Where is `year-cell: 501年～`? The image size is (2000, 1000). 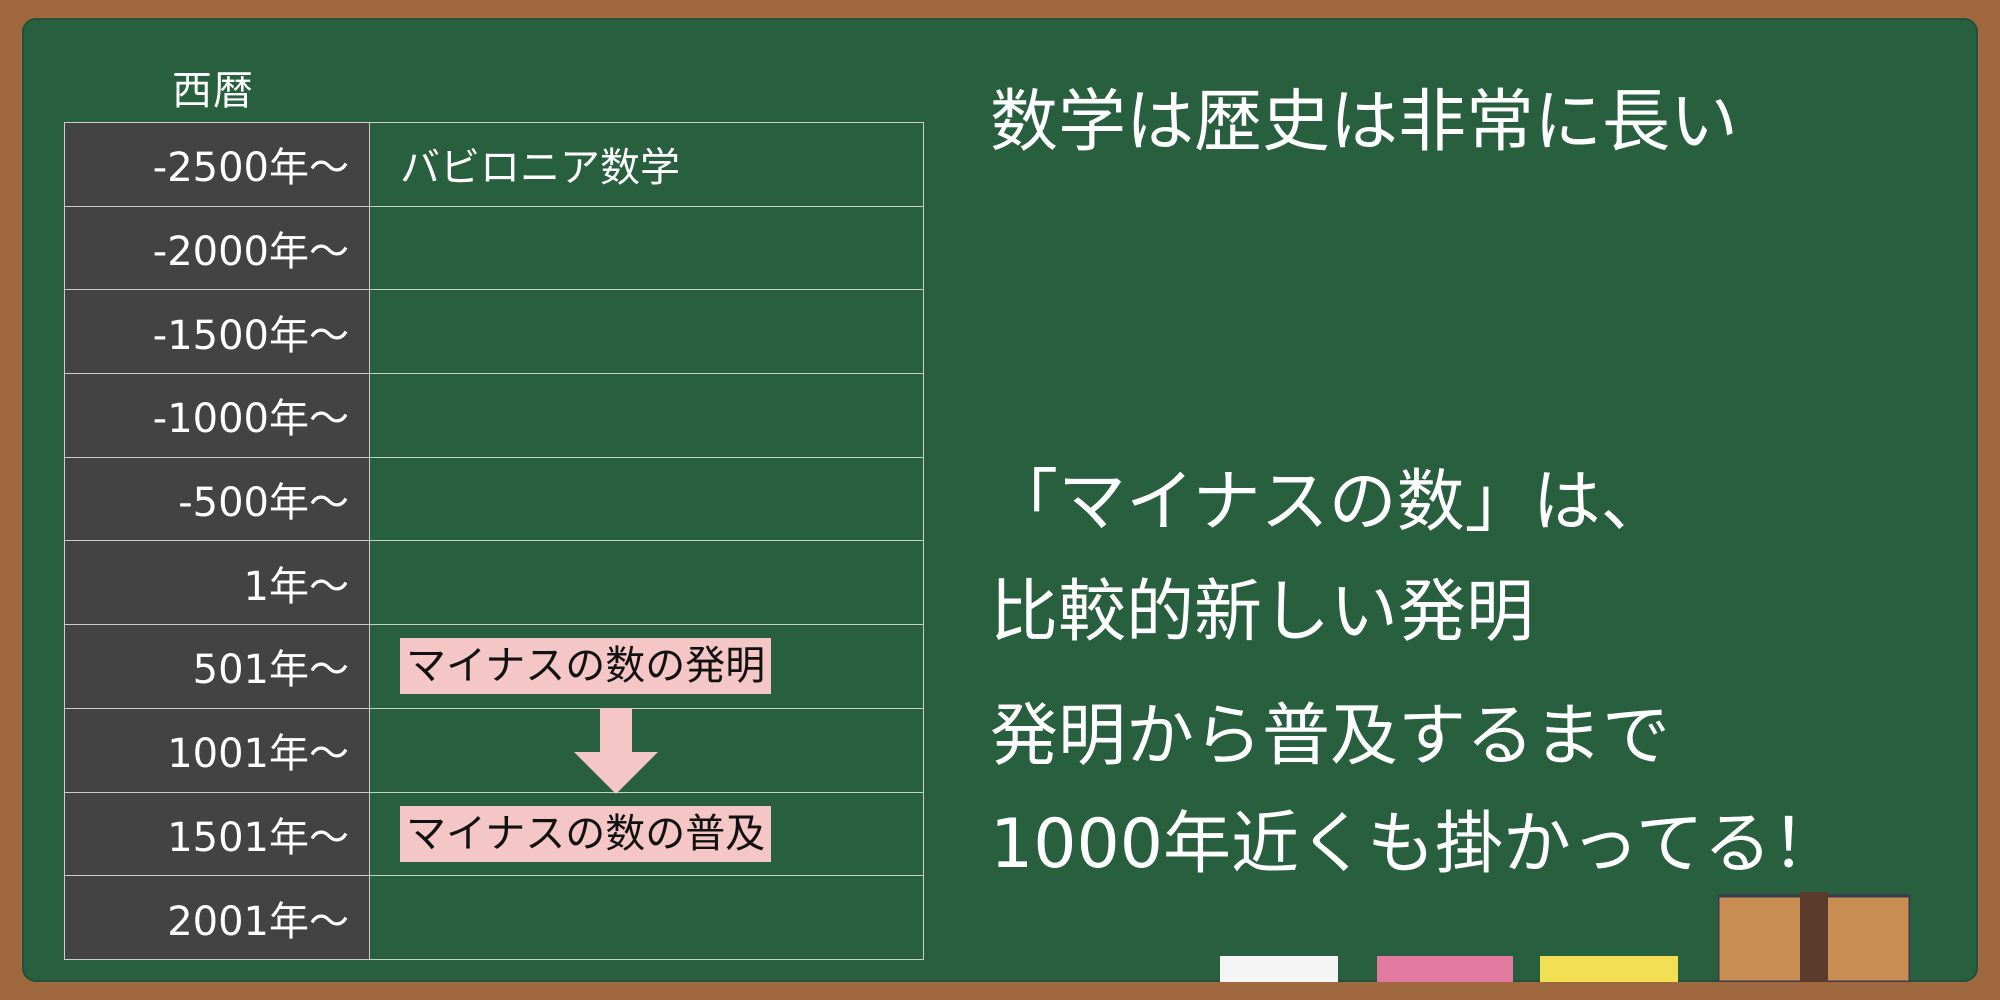
year-cell: 501年～ is located at coordinates (217, 666).